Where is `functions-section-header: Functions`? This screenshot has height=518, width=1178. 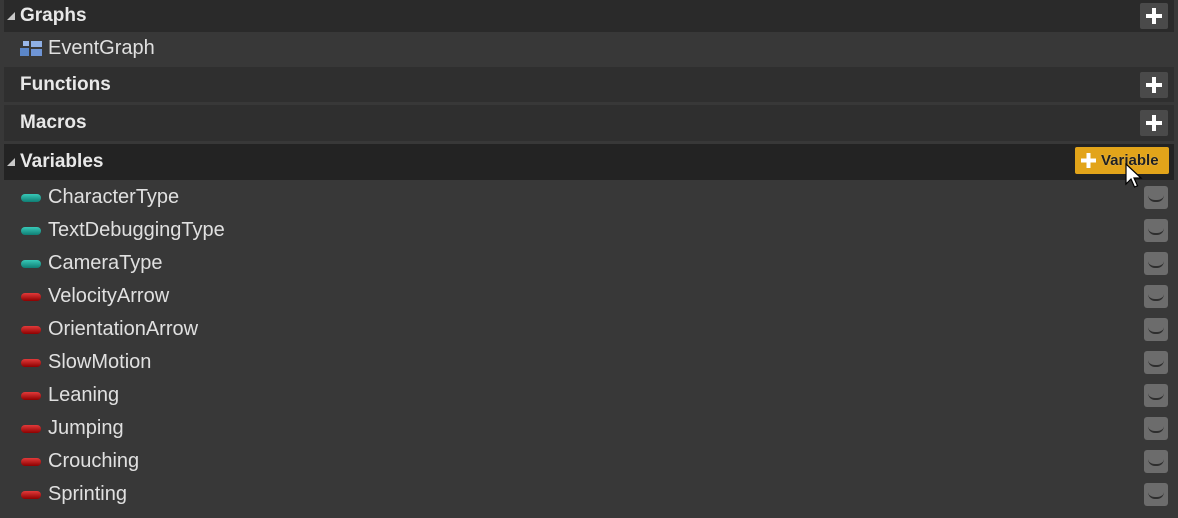
functions-section-header: Functions is located at coordinates (589, 84).